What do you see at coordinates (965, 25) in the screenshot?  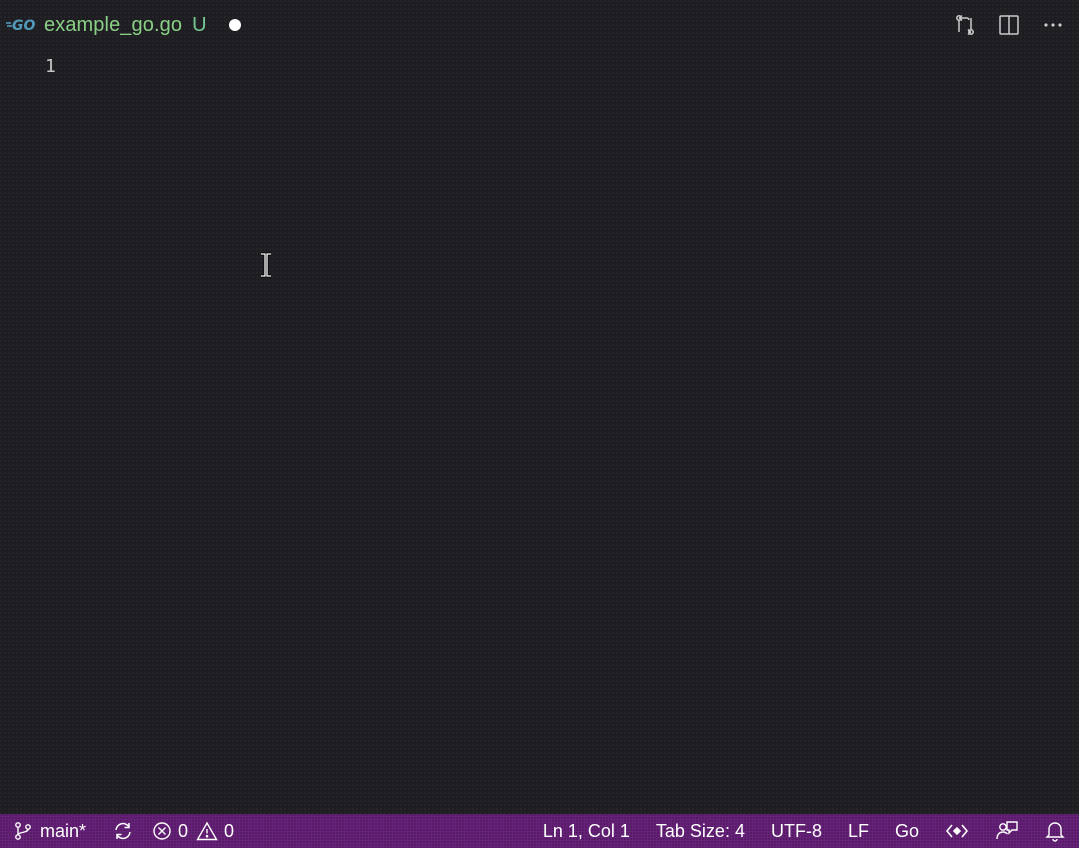 I see `compare-changes-icon` at bounding box center [965, 25].